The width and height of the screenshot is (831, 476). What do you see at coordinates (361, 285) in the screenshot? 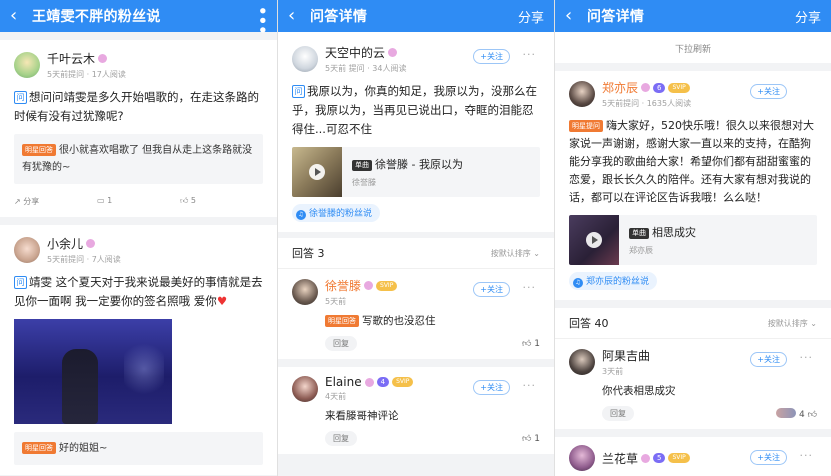
I see `username: 徐誉滕 SVIP` at bounding box center [361, 285].